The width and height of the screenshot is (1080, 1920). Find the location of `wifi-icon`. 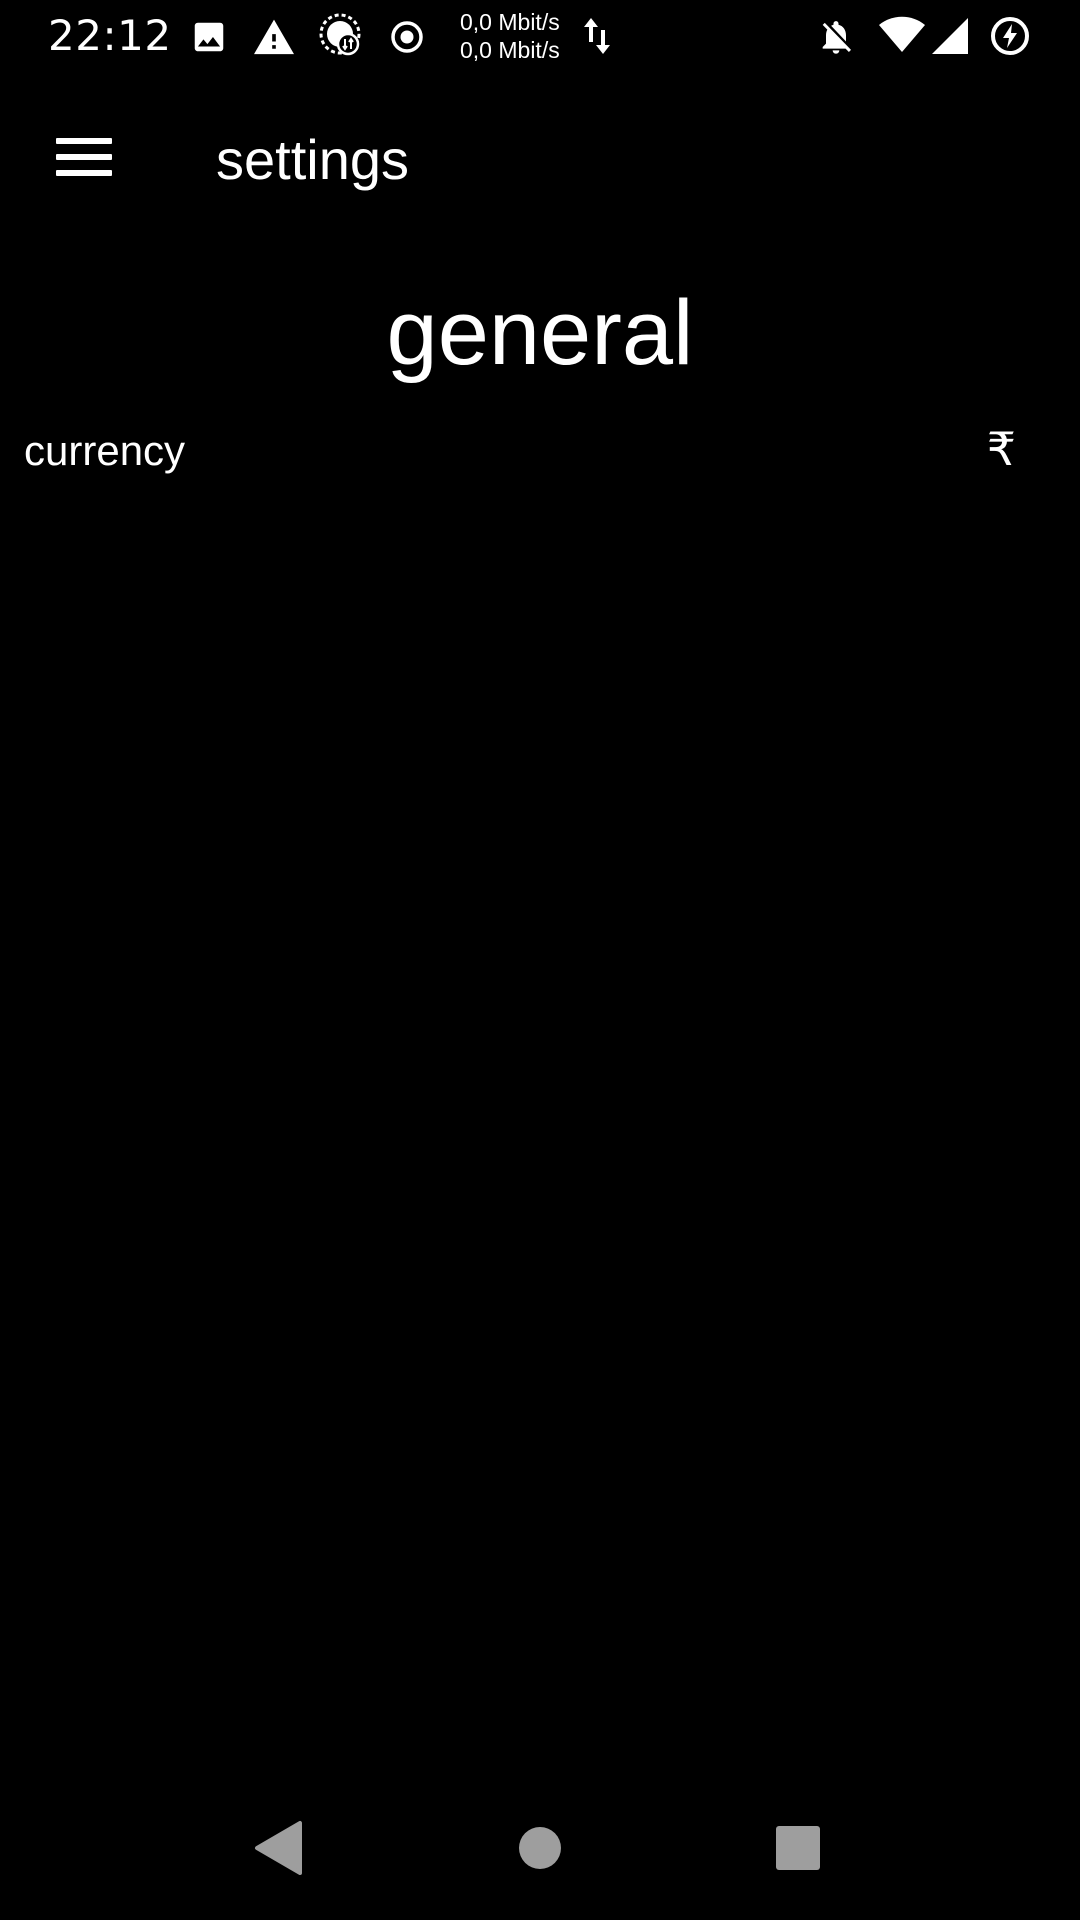

wifi-icon is located at coordinates (902, 34).